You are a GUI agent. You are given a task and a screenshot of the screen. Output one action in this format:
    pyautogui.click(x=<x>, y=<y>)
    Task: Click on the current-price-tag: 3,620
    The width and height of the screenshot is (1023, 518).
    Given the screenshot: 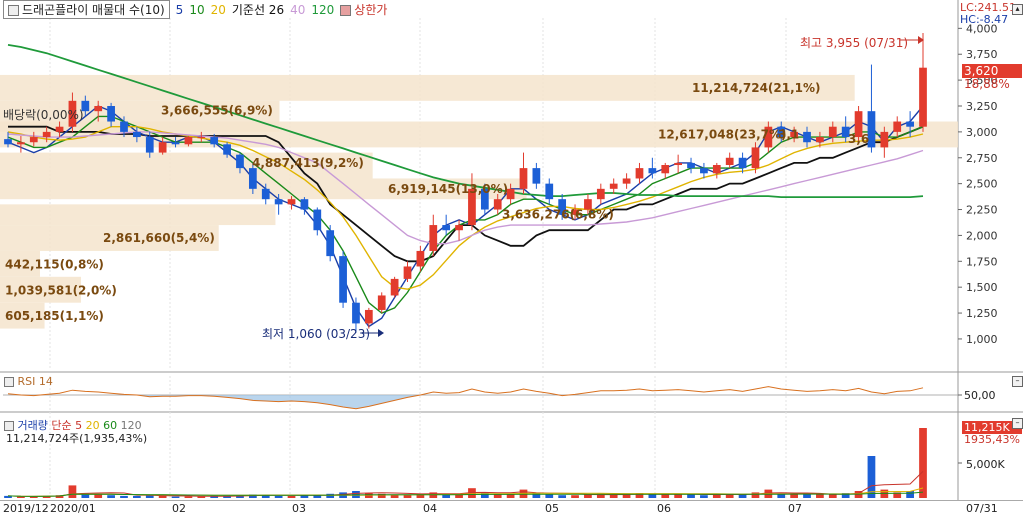 What is the action you would take?
    pyautogui.click(x=992, y=71)
    